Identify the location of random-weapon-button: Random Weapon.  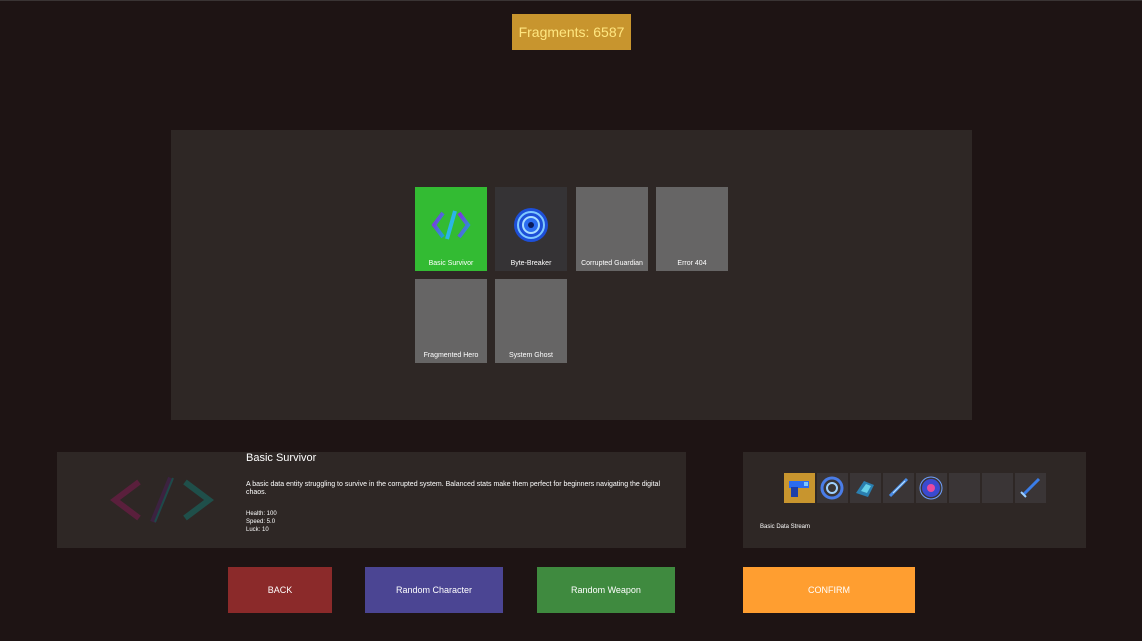
(606, 590).